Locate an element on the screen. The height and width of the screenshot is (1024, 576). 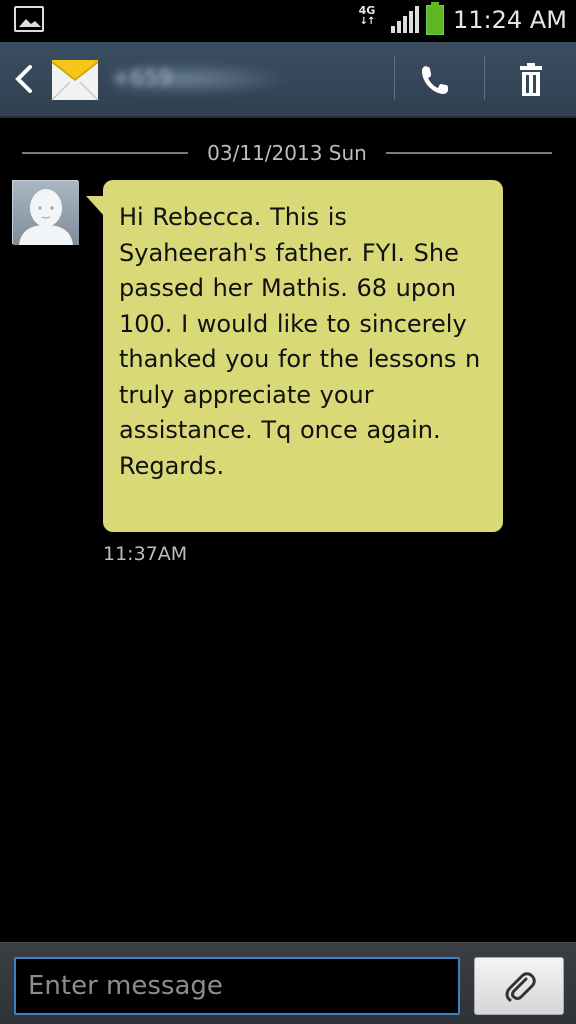
back-icon is located at coordinates (24, 79).